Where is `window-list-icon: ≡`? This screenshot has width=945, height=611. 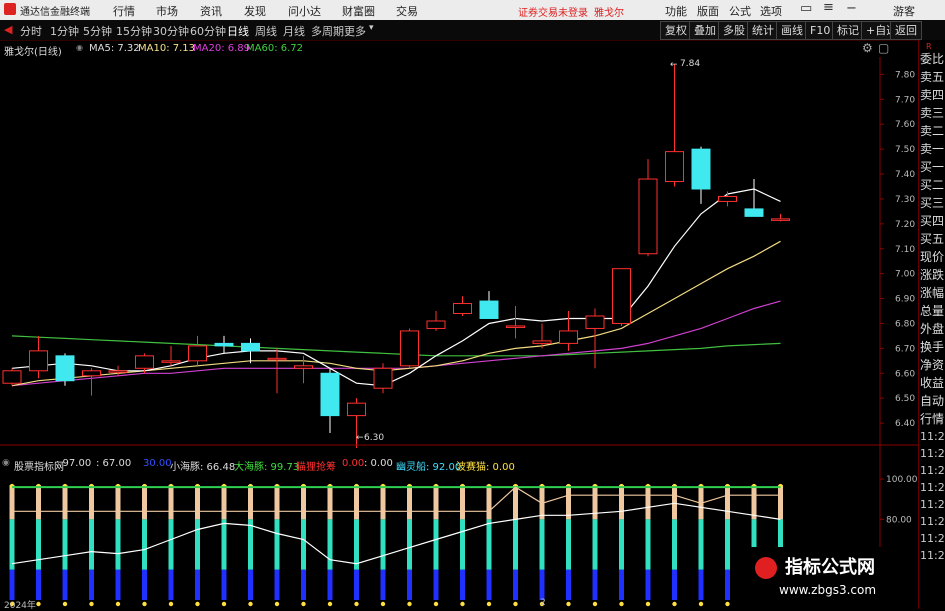 window-list-icon: ≡ is located at coordinates (828, 7).